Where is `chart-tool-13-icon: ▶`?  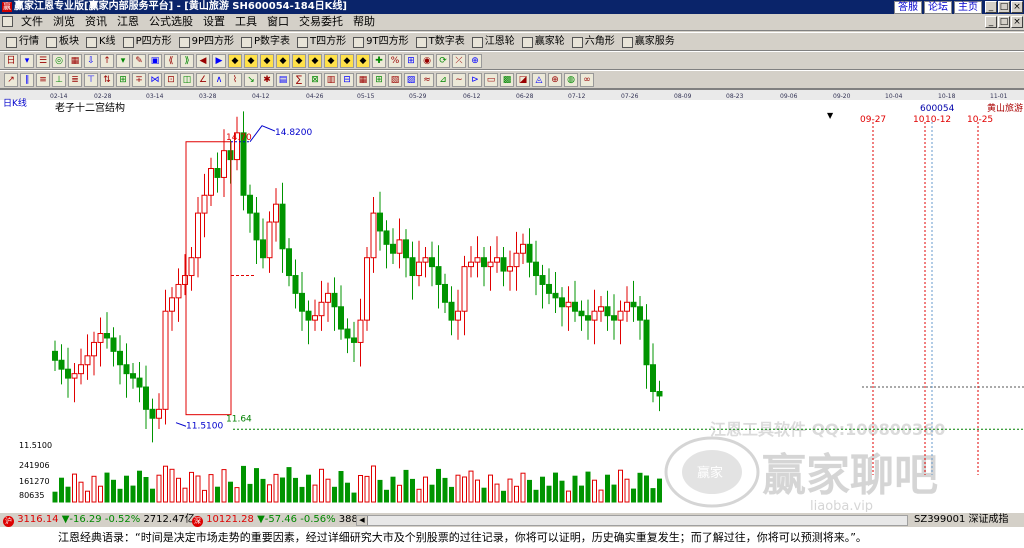
chart-tool-13-icon: ▶ is located at coordinates (219, 61).